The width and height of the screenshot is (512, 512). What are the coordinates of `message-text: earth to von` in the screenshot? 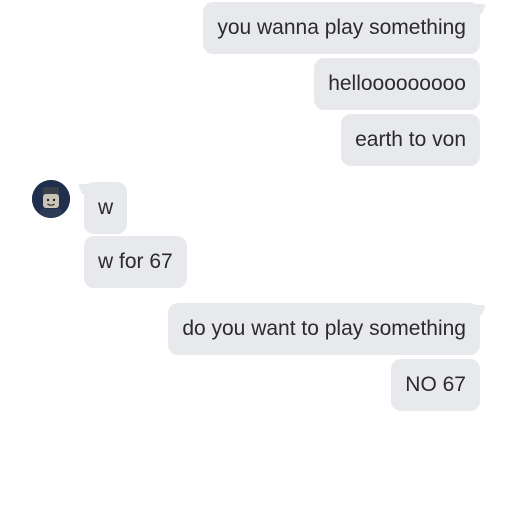 It's located at (410, 139).